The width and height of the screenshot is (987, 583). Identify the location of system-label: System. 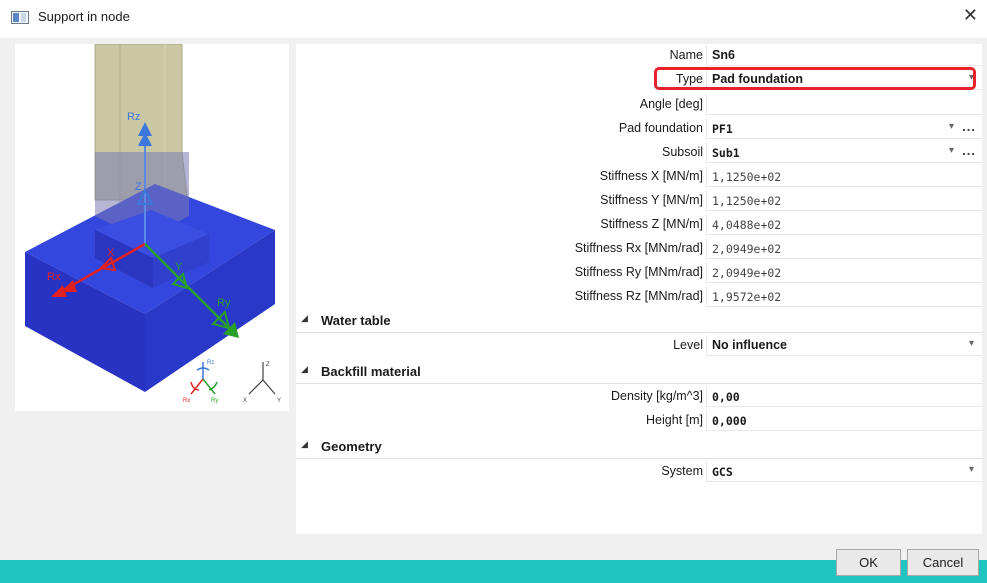
(682, 471).